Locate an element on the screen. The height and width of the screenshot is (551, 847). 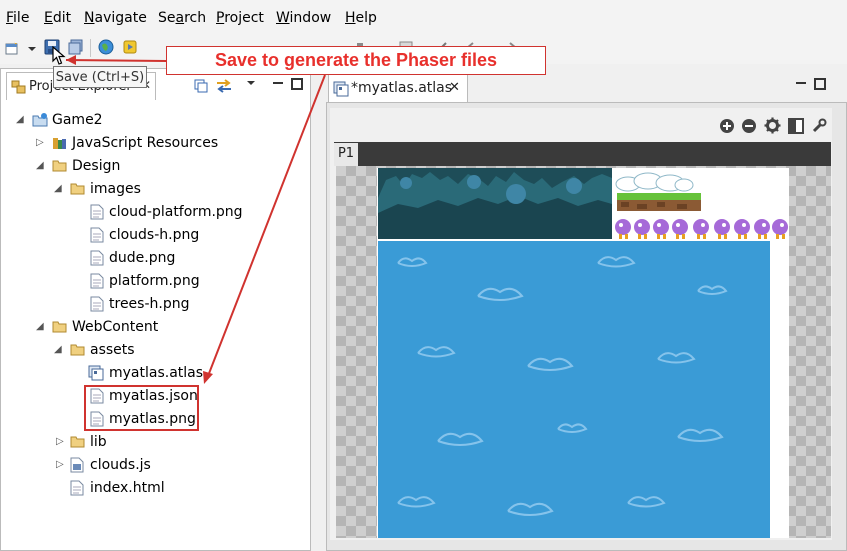
tab-myatlas-atlas-label: *myatlas.atlas is located at coordinates (402, 88).